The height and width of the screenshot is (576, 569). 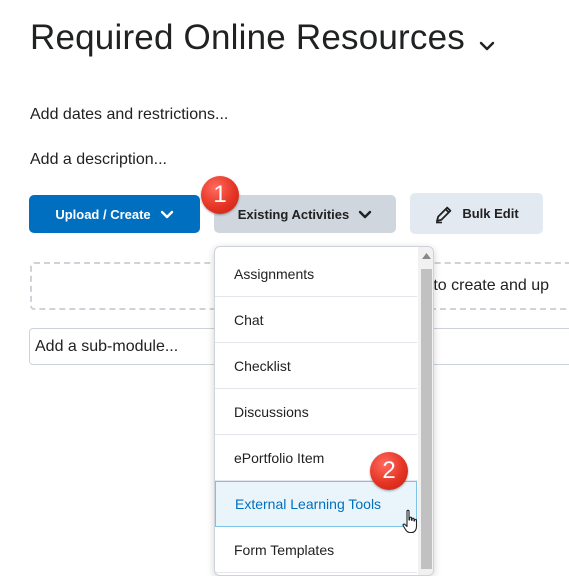 I want to click on hand-pointer-icon, so click(x=410, y=521).